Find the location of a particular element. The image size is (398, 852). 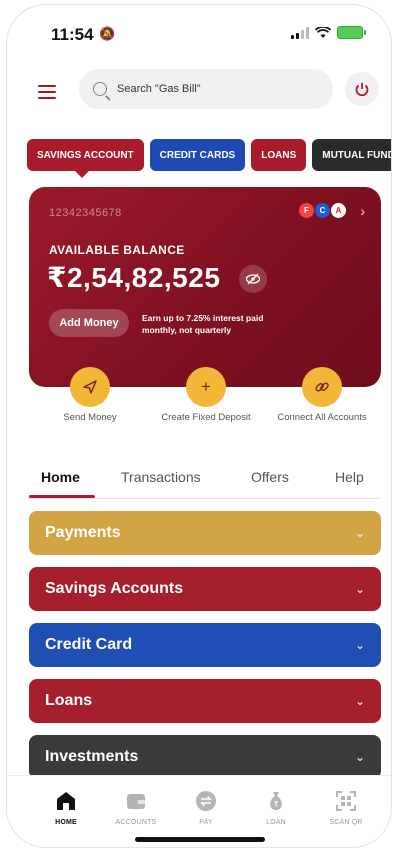

quick-action-connect-all-accounts: Connect All Accounts is located at coordinates (322, 395).